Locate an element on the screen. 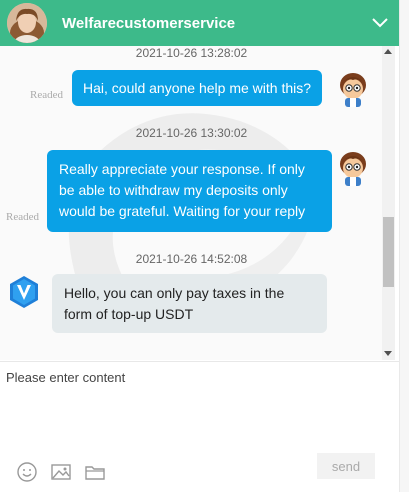 The image size is (409, 492). message-timestamp: 2021-10-26 14:52:08 is located at coordinates (191, 259).